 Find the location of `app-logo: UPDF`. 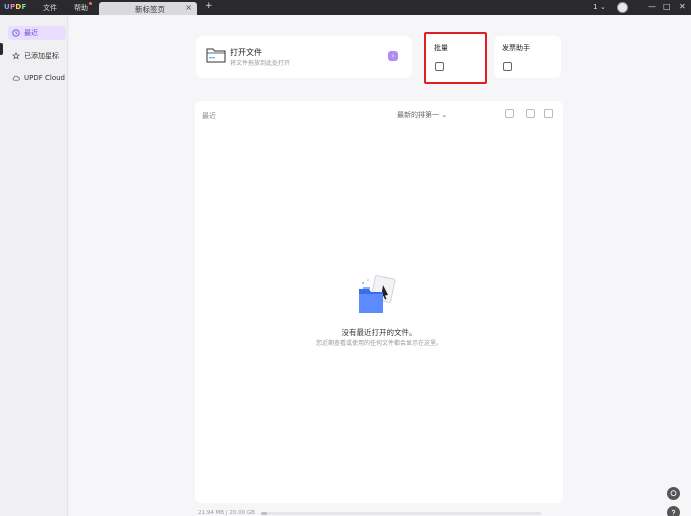

app-logo: UPDF is located at coordinates (15, 7).